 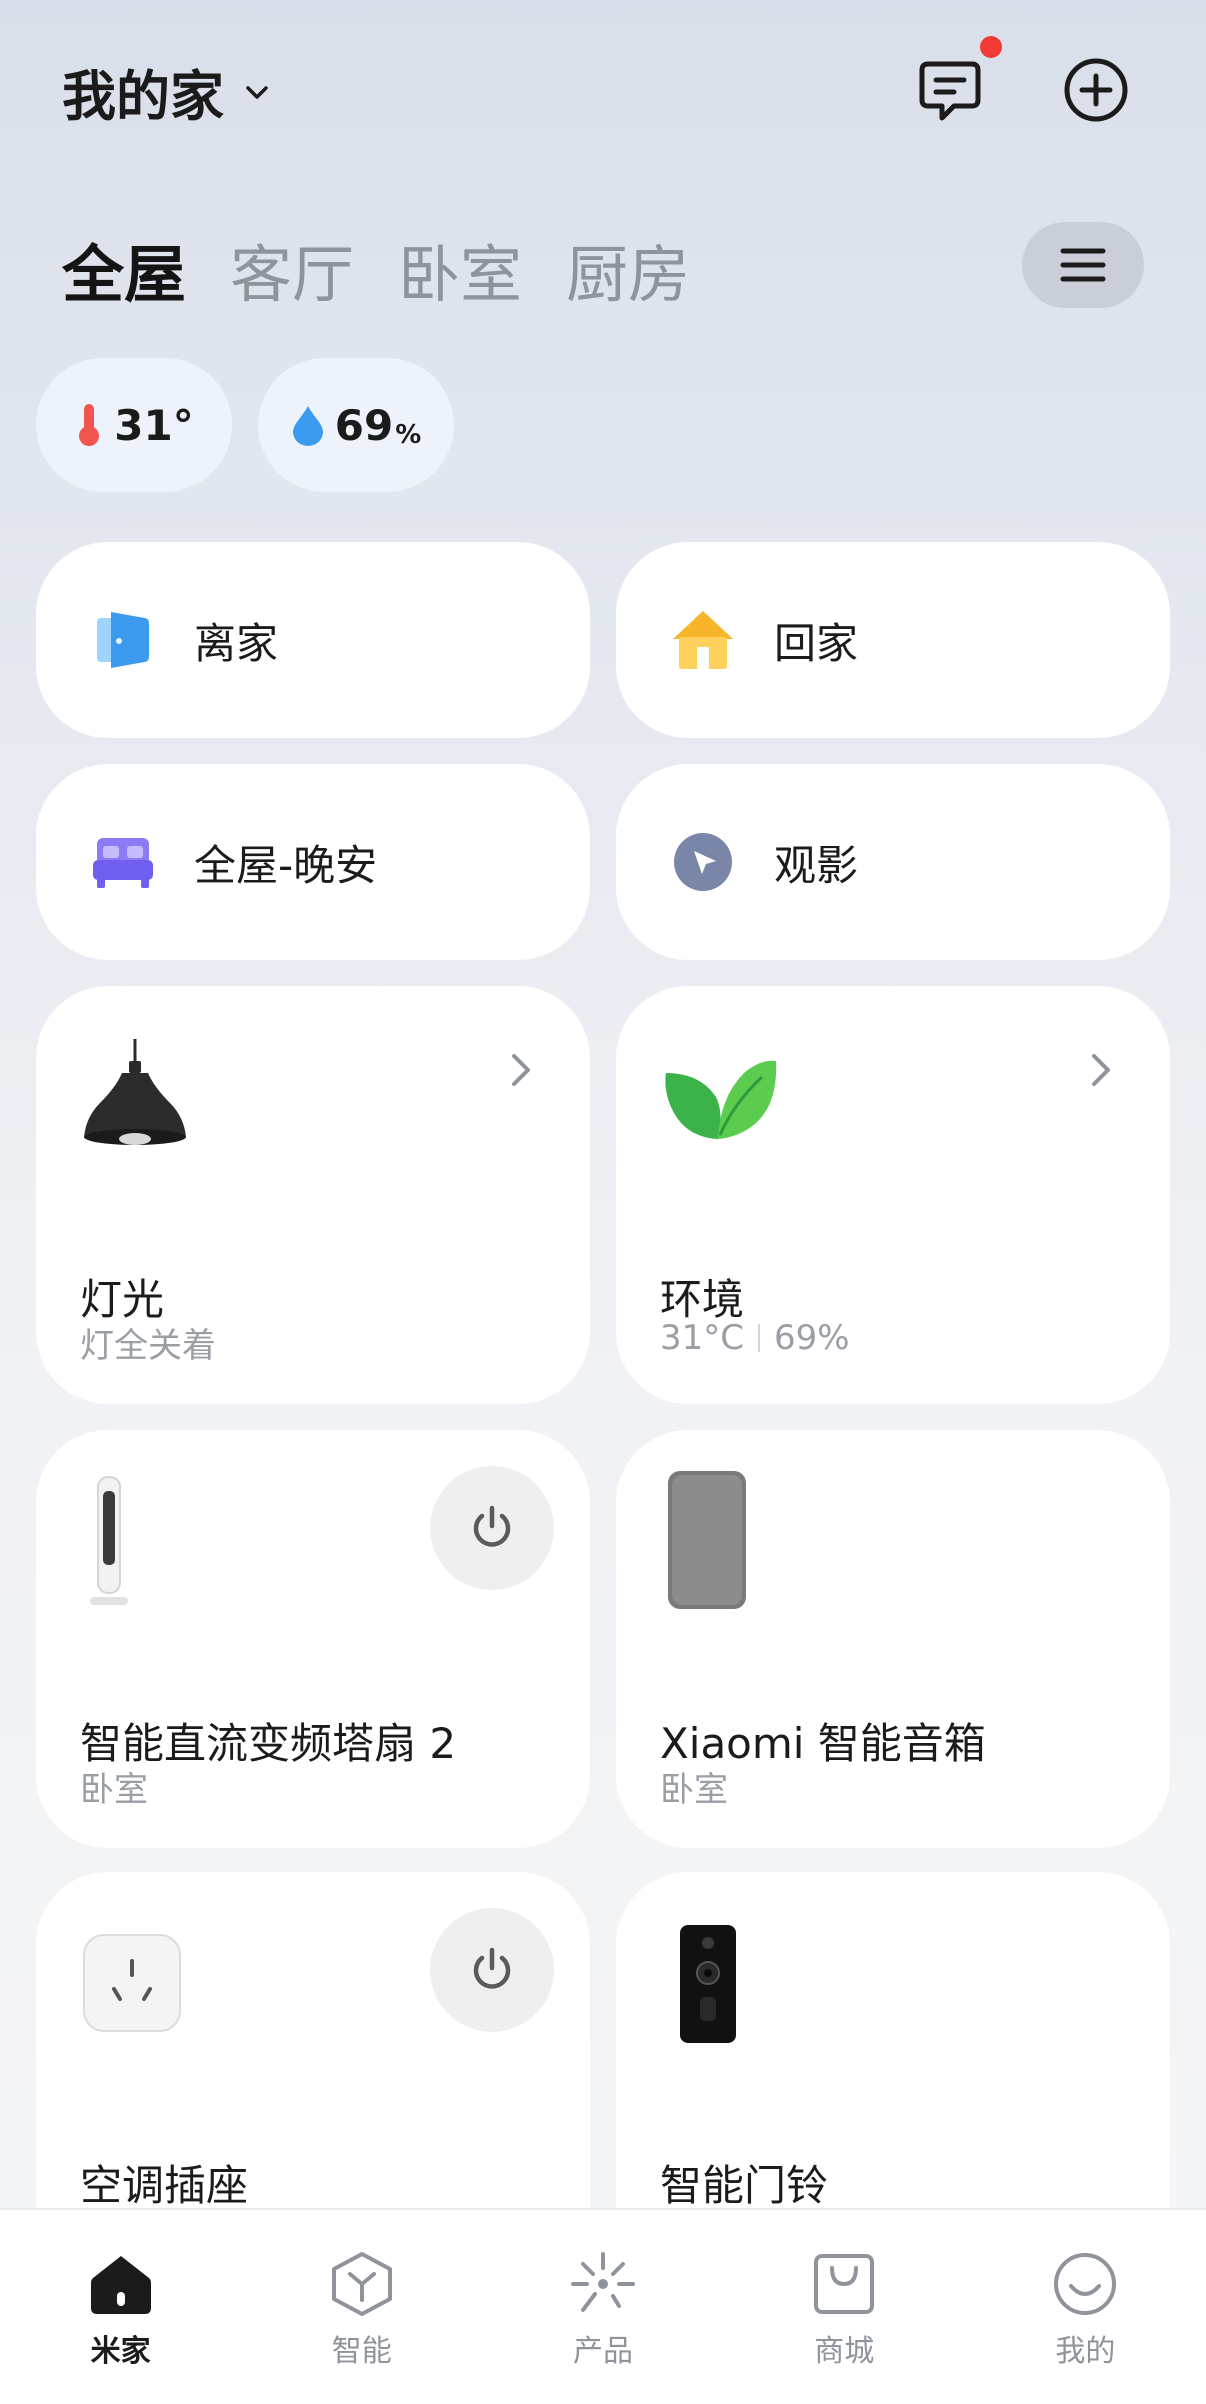 I want to click on nav-products: 产品, so click(x=602, y=2307).